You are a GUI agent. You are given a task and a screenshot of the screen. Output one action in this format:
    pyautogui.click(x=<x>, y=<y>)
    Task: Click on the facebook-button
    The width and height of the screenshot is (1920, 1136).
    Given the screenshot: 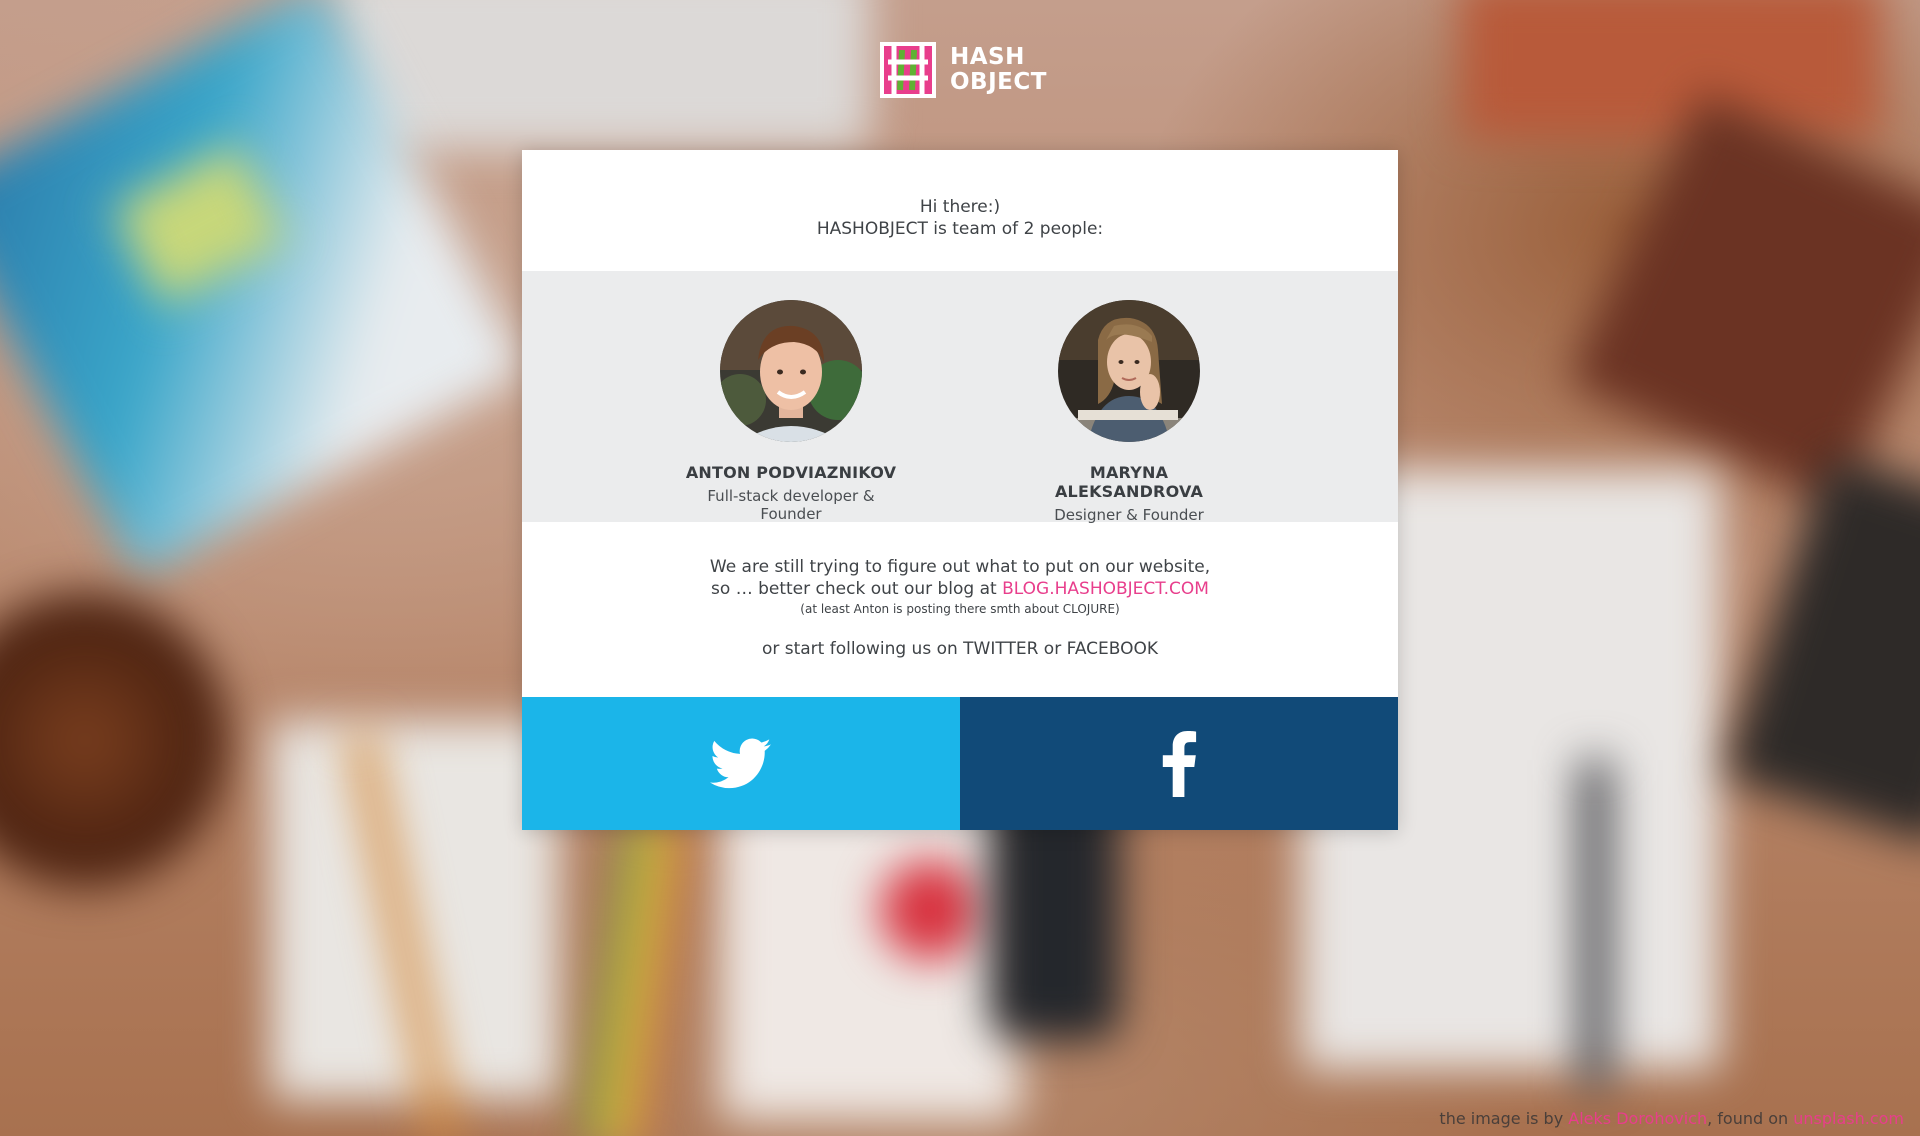 What is the action you would take?
    pyautogui.click(x=1179, y=763)
    